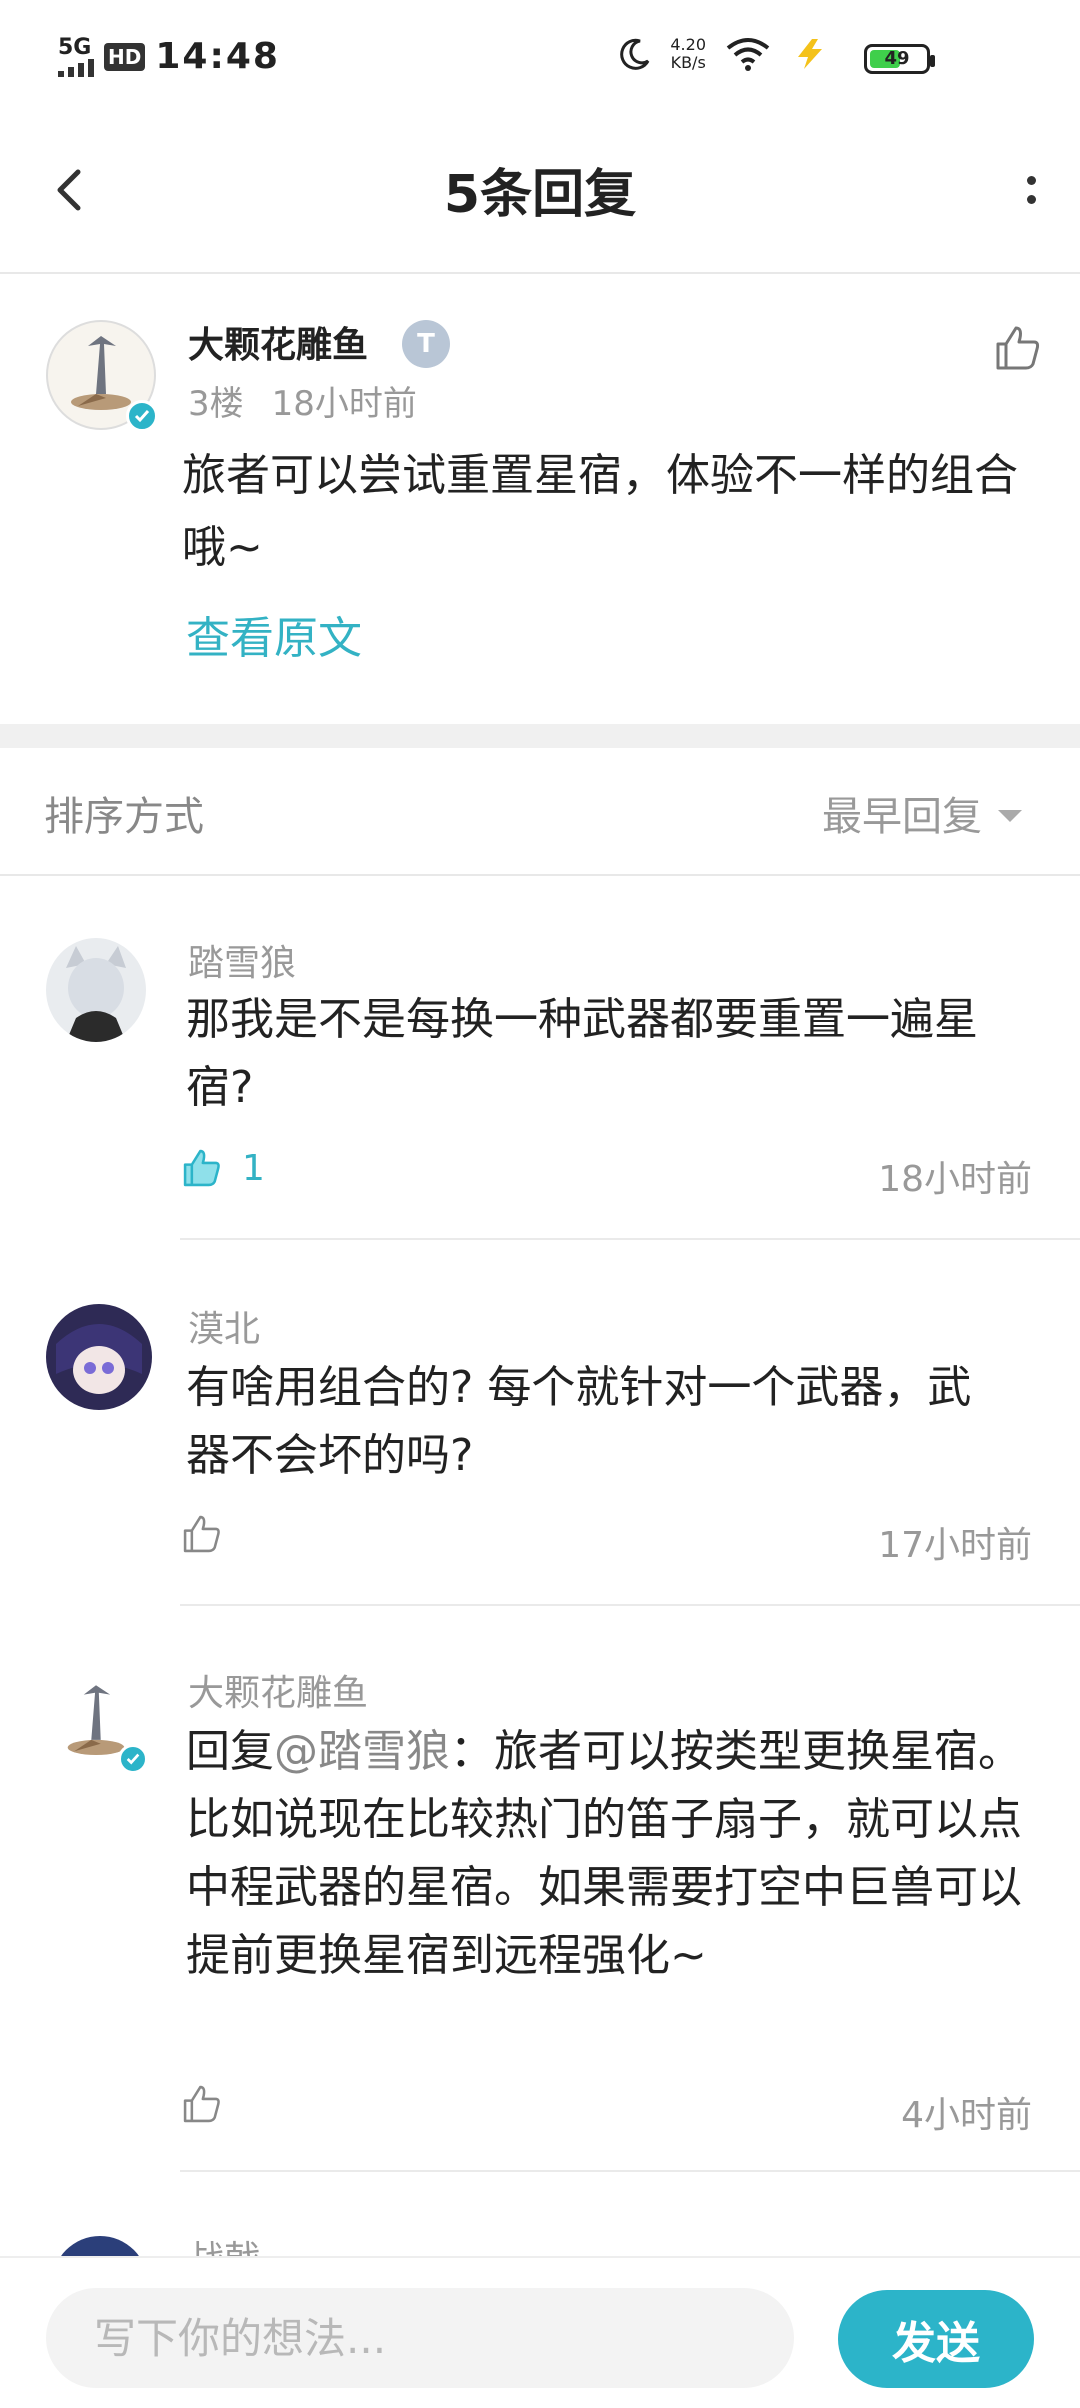 This screenshot has width=1080, height=2408. What do you see at coordinates (124, 817) in the screenshot?
I see `sort-label: 排序方式` at bounding box center [124, 817].